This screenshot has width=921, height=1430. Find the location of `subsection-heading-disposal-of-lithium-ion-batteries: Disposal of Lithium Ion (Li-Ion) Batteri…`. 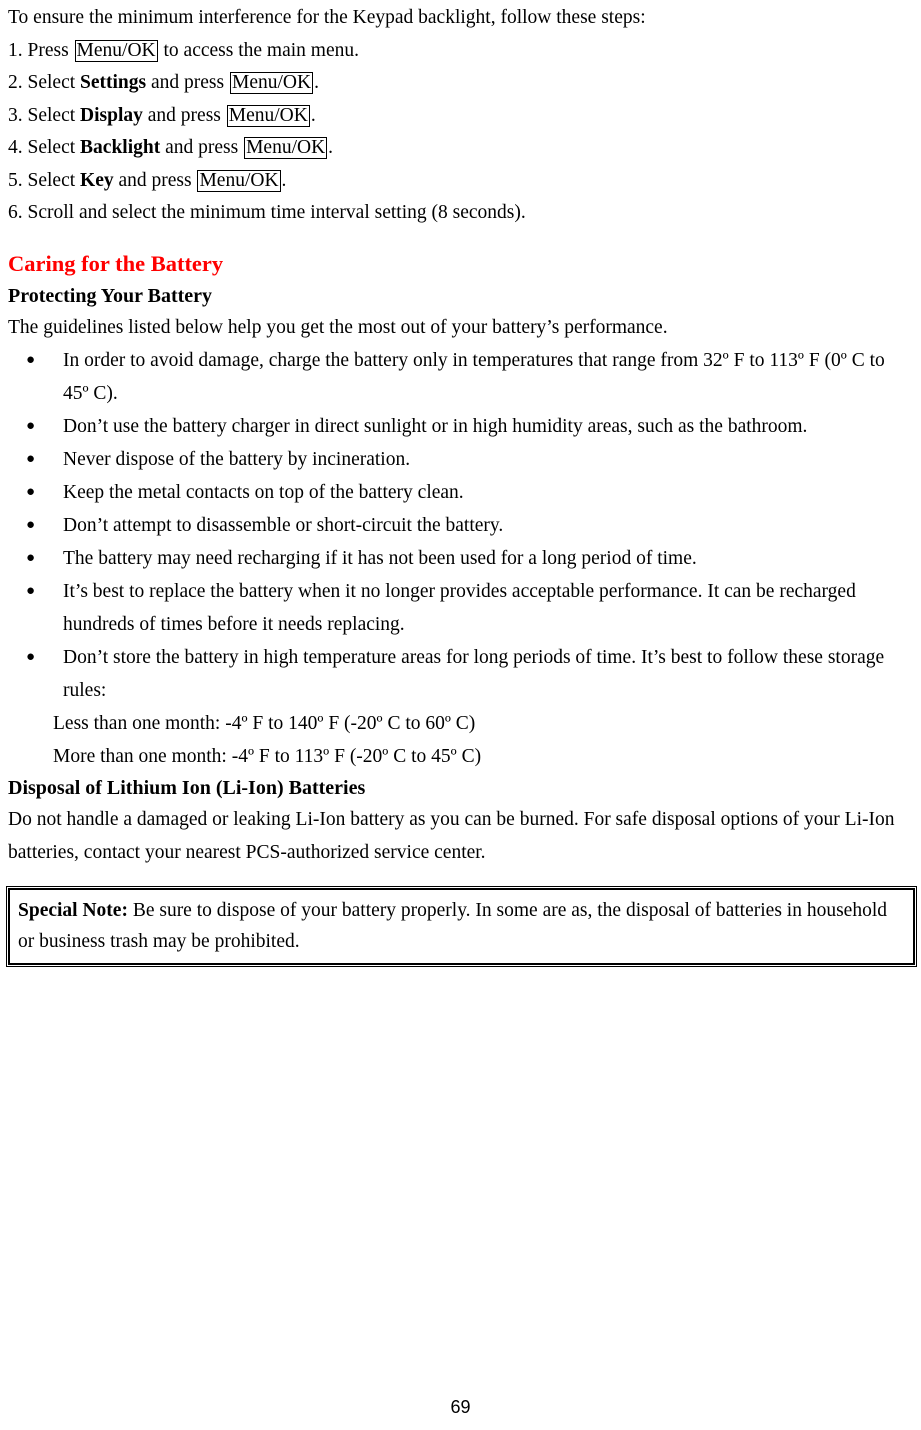

subsection-heading-disposal-of-lithium-ion-batteries: Disposal of Lithium Ion (Li-Ion) Batteri… is located at coordinates (187, 788).